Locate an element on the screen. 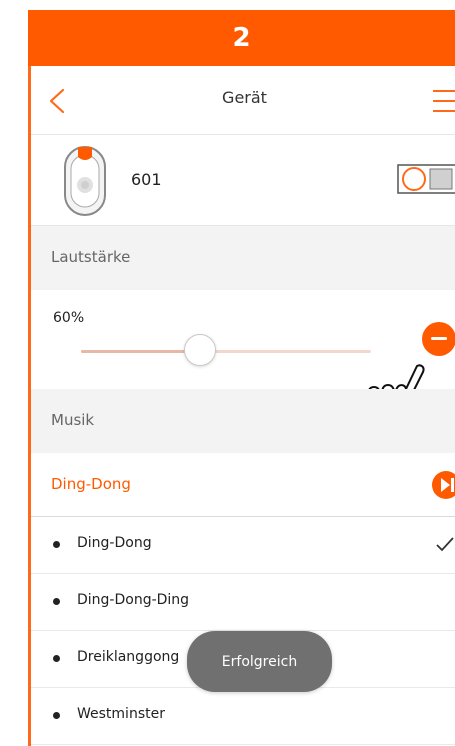  play-next-icon is located at coordinates (443, 485).